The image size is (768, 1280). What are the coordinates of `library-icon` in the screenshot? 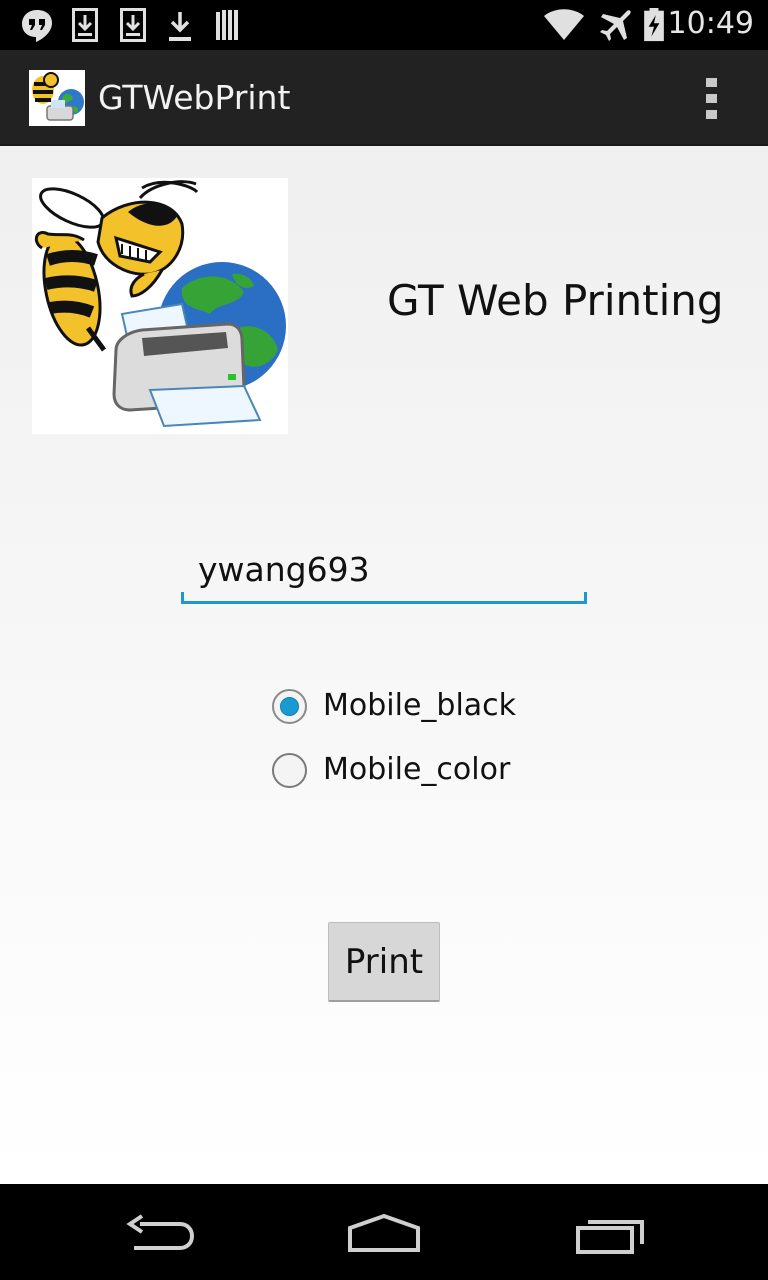 It's located at (227, 25).